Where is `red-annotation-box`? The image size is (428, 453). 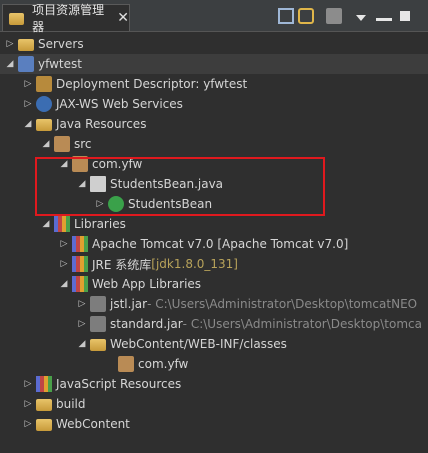 red-annotation-box is located at coordinates (180, 186).